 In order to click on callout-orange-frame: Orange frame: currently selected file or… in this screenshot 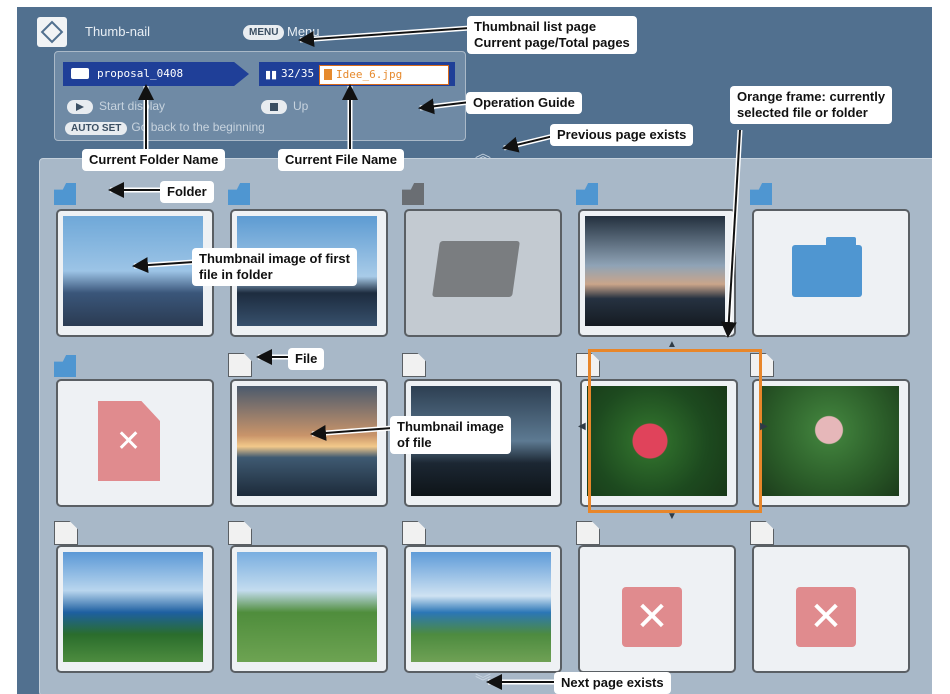, I will do `click(811, 105)`.